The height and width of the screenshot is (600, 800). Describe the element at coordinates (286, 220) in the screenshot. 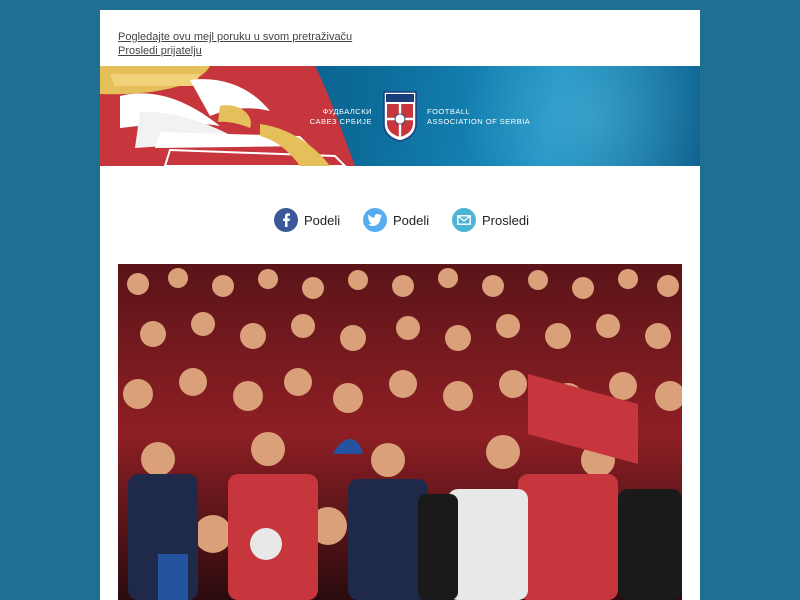

I see `facebook-icon` at that location.